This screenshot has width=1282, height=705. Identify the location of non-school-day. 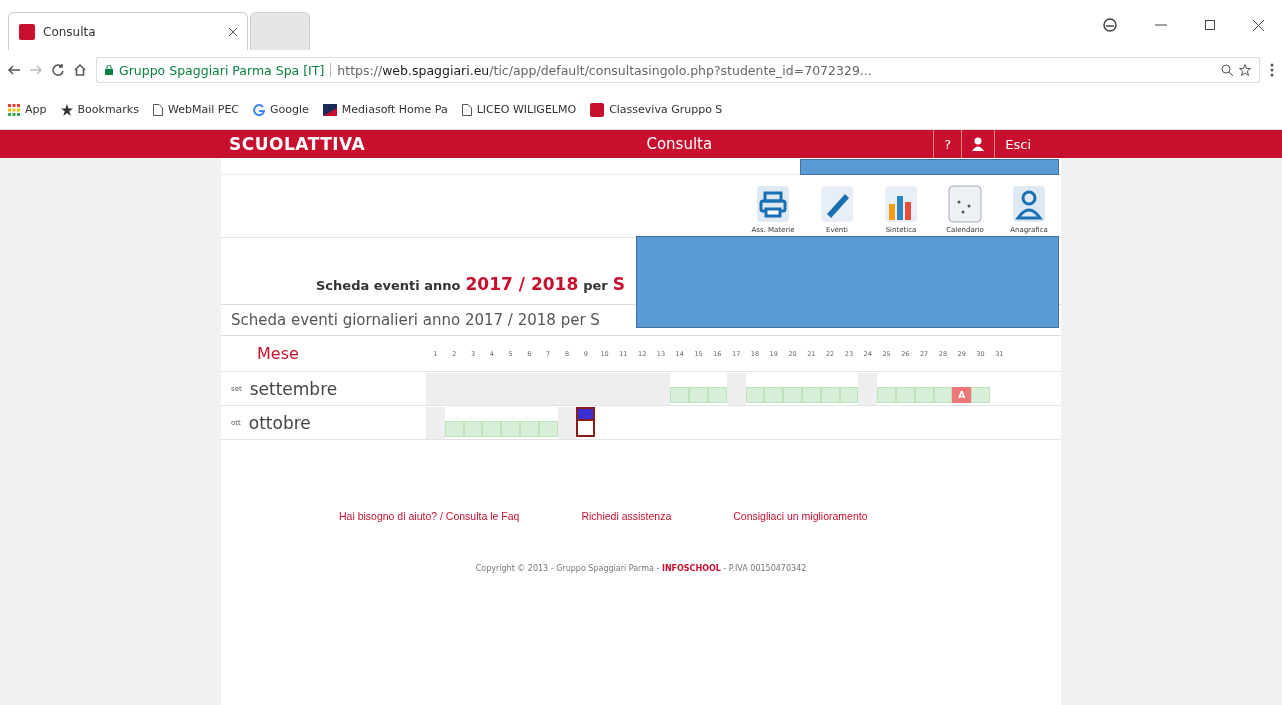
(567, 422).